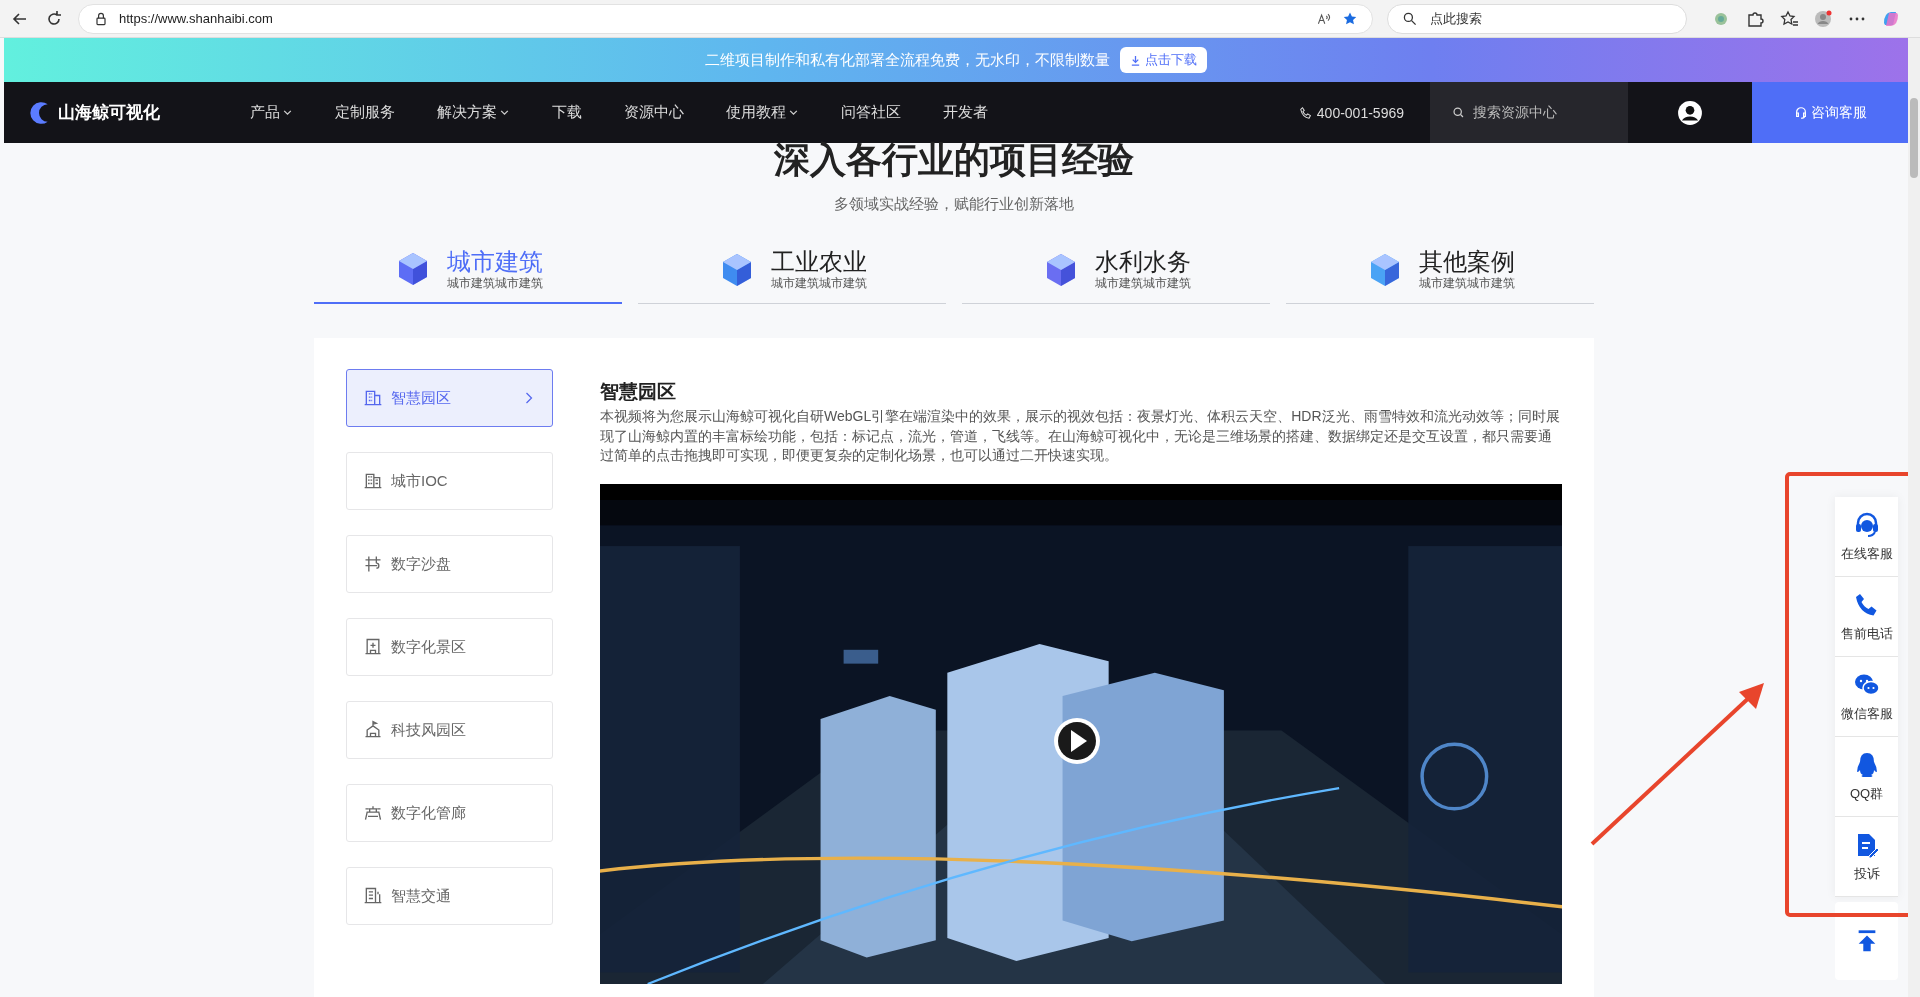 The image size is (1920, 997). I want to click on download-icon, so click(1135, 60).